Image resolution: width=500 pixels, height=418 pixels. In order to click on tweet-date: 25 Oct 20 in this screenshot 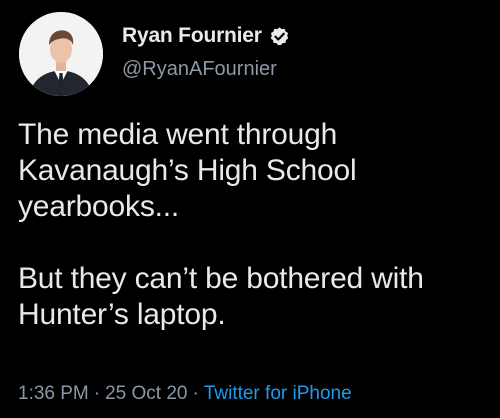, I will do `click(146, 393)`.